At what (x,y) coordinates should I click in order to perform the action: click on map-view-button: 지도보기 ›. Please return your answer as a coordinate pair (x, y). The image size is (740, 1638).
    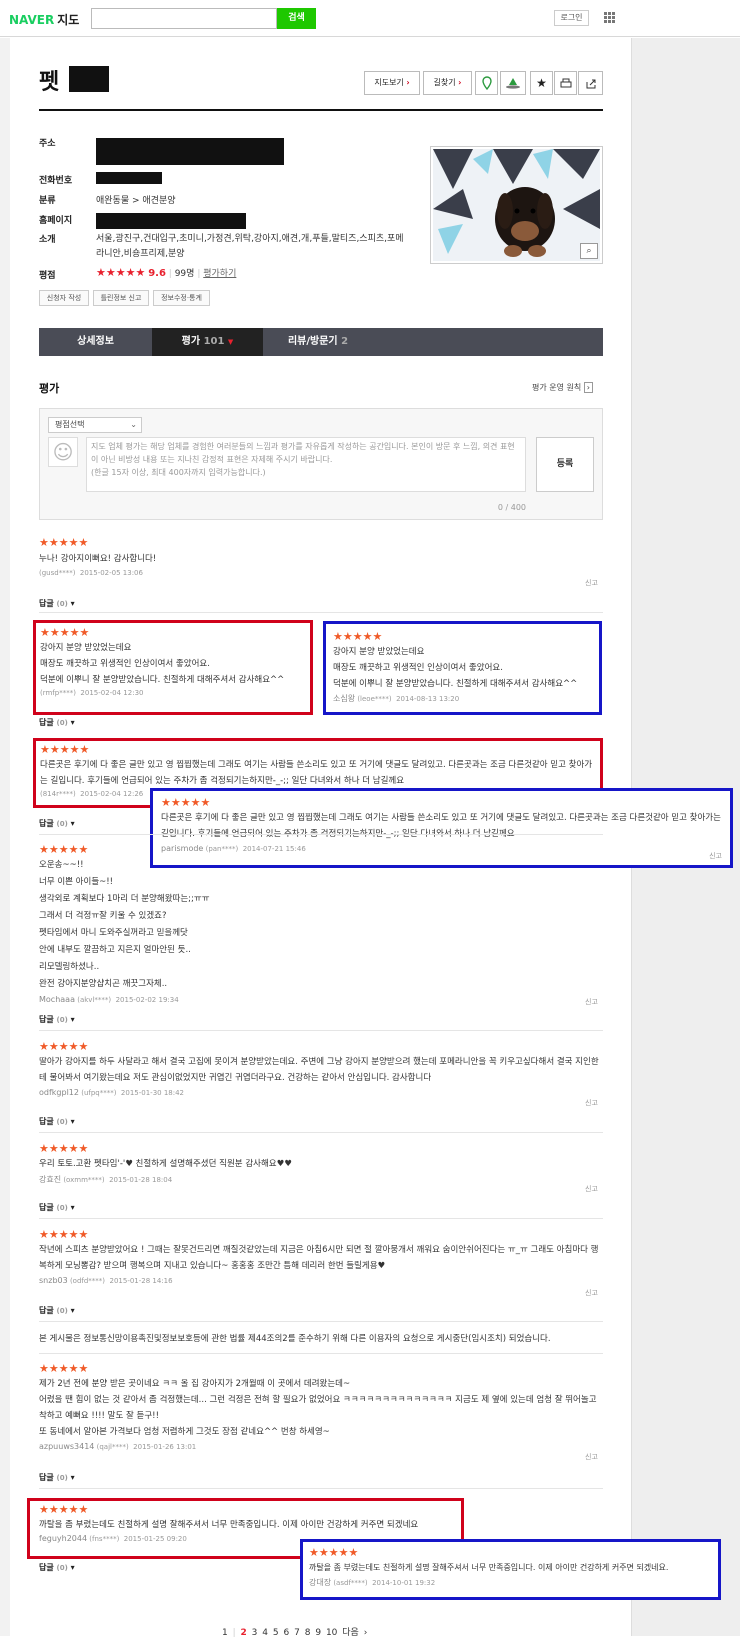
    Looking at the image, I should click on (392, 83).